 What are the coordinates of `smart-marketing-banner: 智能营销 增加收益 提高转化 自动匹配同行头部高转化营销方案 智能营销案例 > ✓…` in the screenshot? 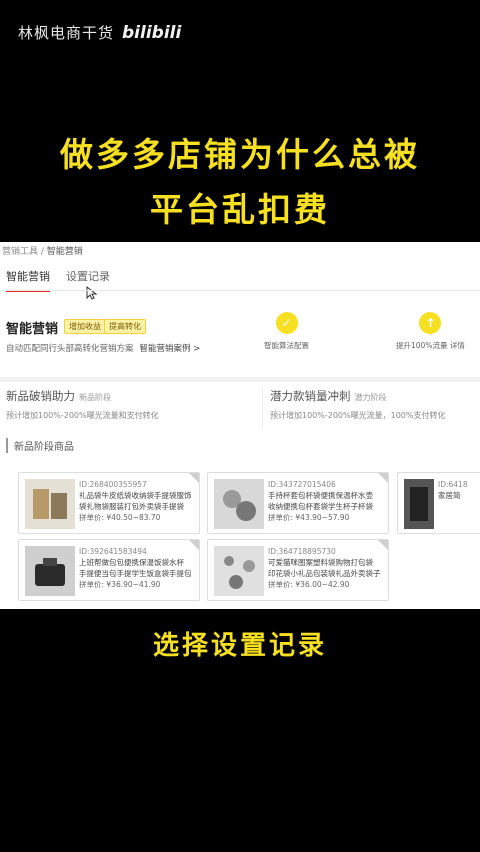 It's located at (240, 337).